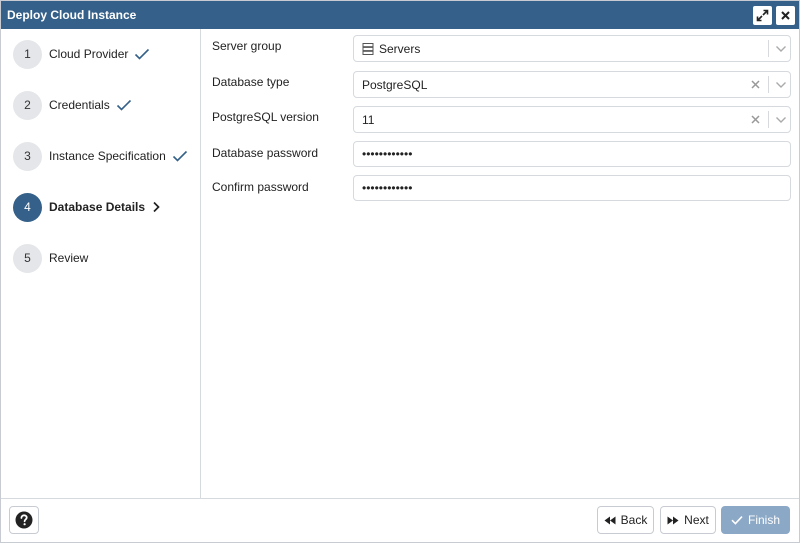 The width and height of the screenshot is (800, 543). Describe the element at coordinates (27, 207) in the screenshot. I see `step-number: 4` at that location.